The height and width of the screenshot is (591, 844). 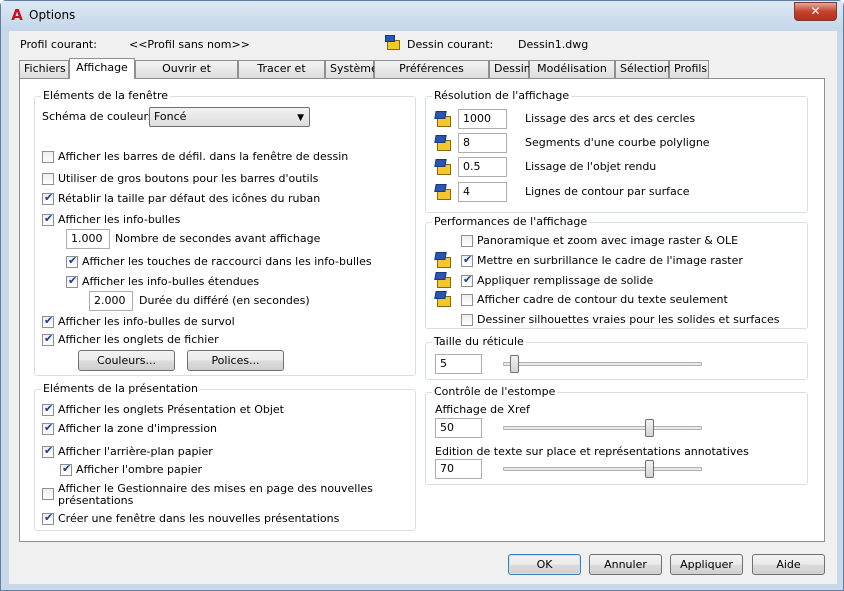 What do you see at coordinates (431, 75) in the screenshot?
I see `tab-preferences: Préférences utilisateur` at bounding box center [431, 75].